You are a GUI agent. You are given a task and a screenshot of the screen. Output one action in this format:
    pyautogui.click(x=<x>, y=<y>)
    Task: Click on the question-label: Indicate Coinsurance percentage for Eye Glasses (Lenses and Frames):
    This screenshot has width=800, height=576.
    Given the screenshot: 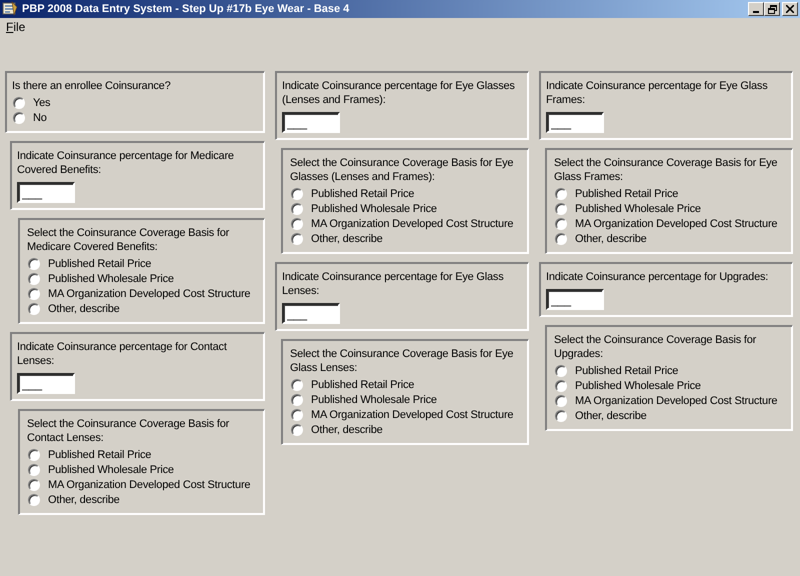 What is the action you would take?
    pyautogui.click(x=399, y=93)
    